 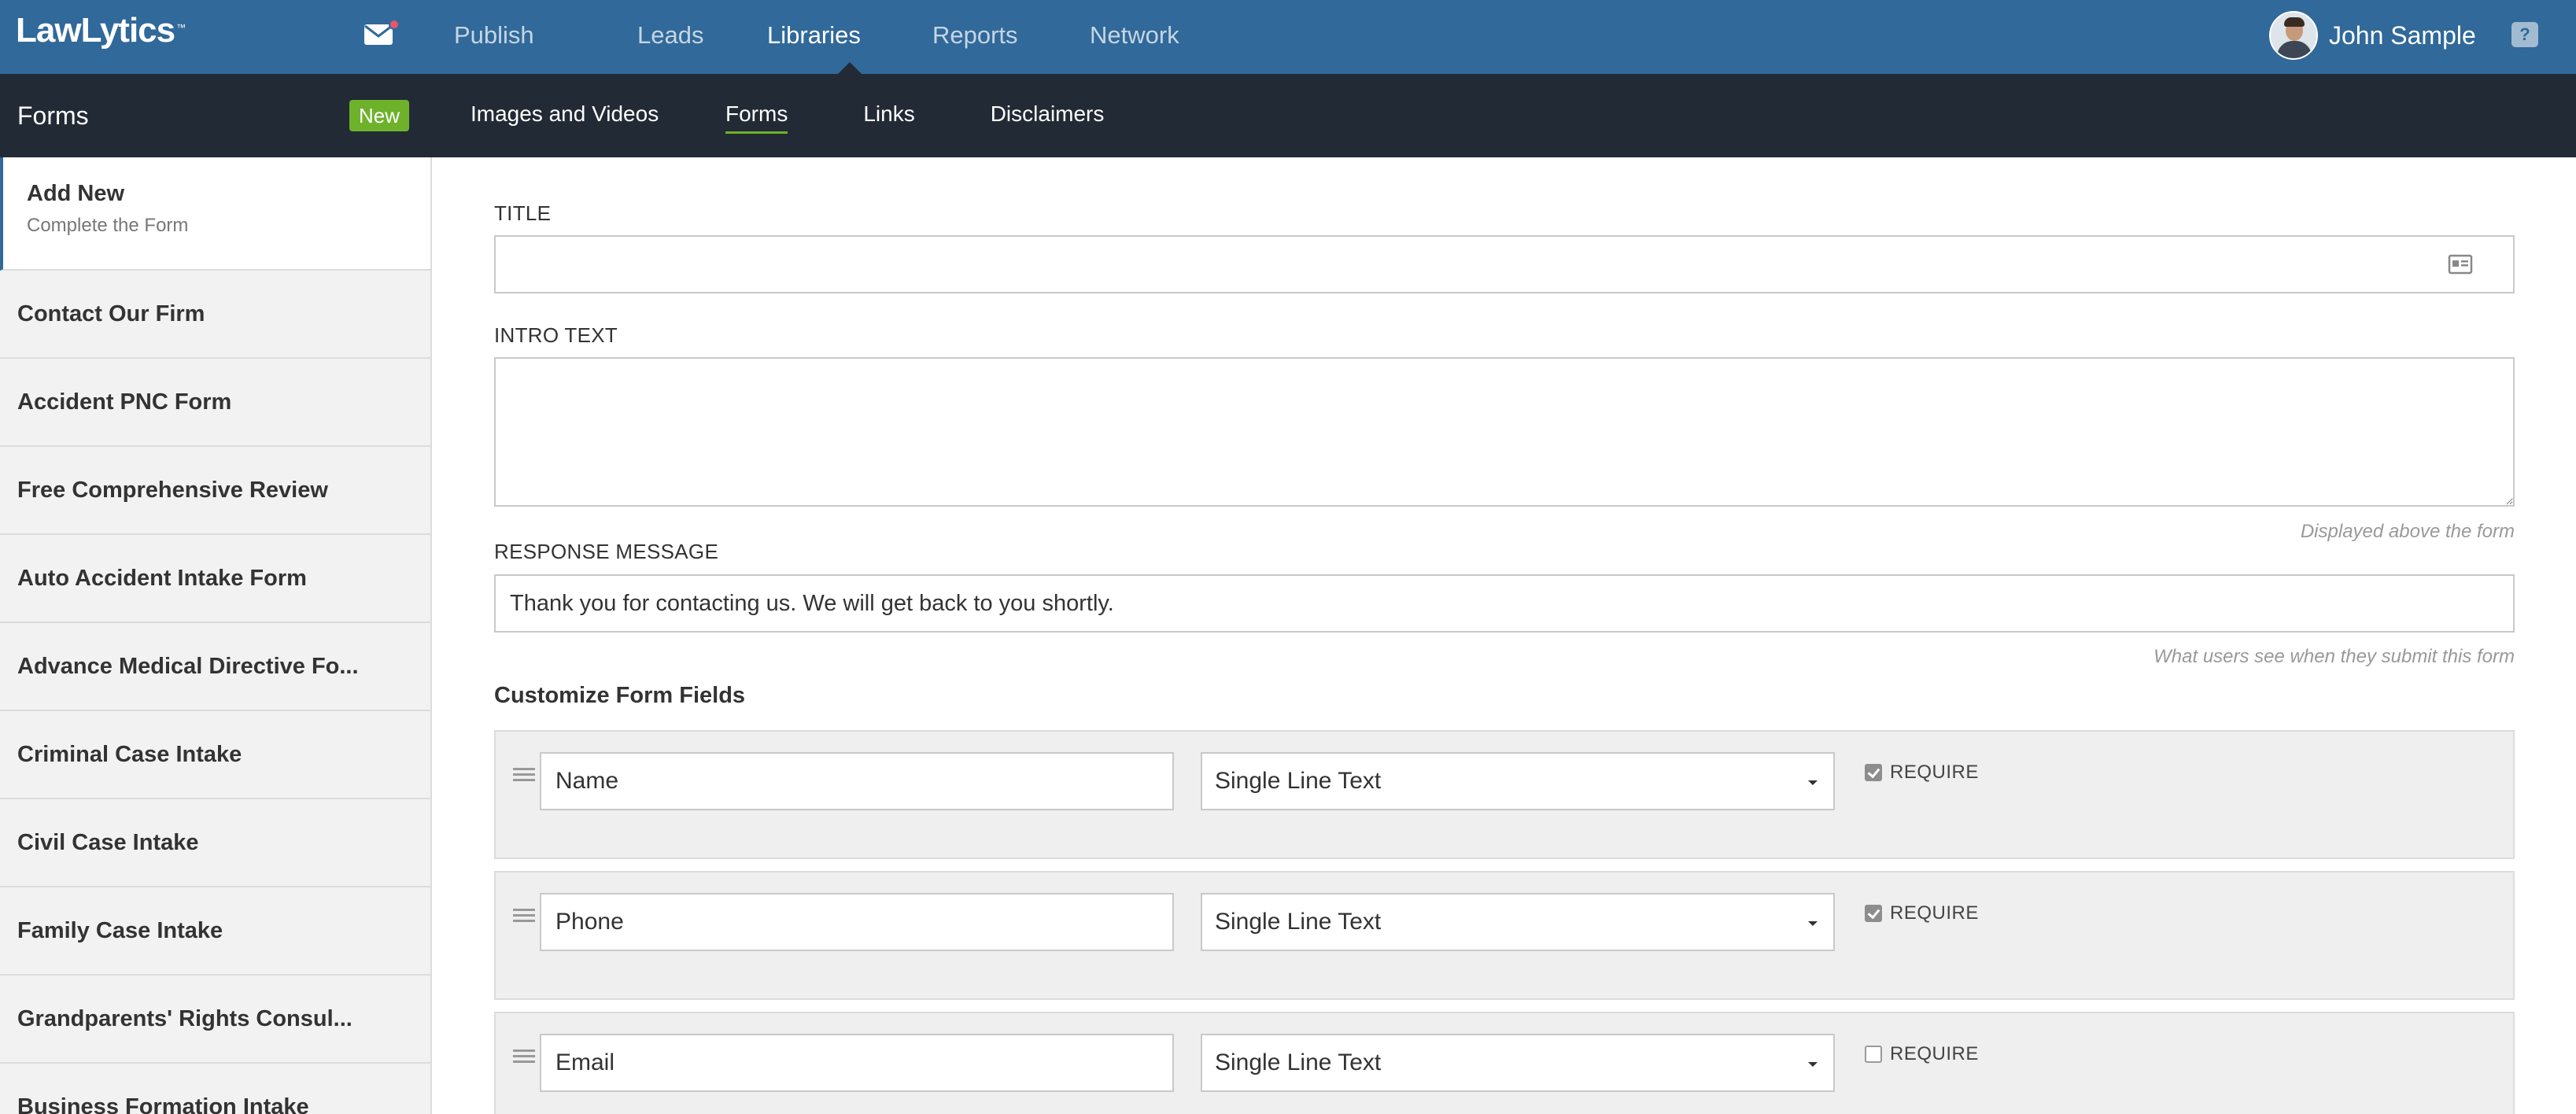 I want to click on id-card-icon, so click(x=2460, y=264).